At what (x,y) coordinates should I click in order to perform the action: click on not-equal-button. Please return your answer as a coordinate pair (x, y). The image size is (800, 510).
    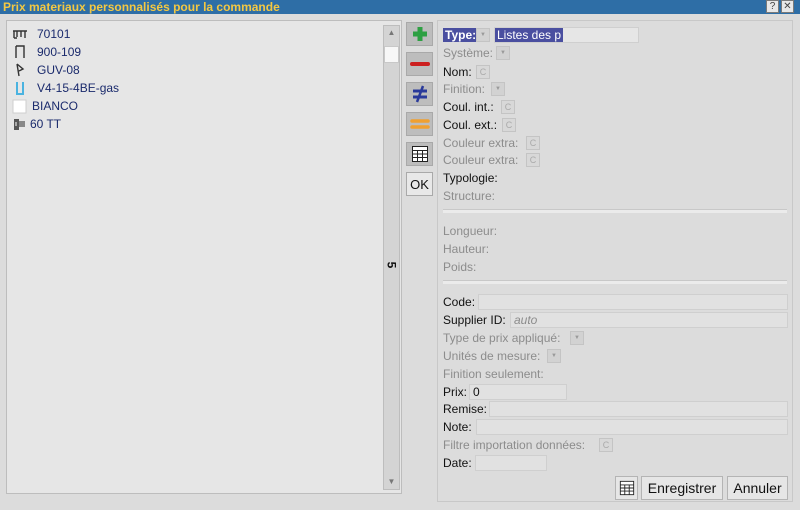
    Looking at the image, I should click on (419, 94).